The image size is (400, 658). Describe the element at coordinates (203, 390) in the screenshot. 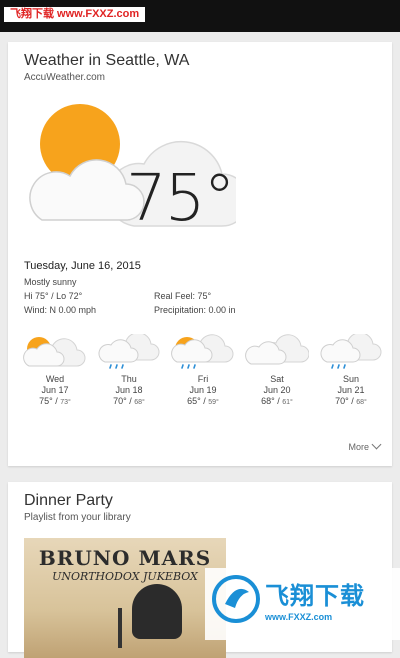

I see `forecast-day-date: Jun 19` at that location.